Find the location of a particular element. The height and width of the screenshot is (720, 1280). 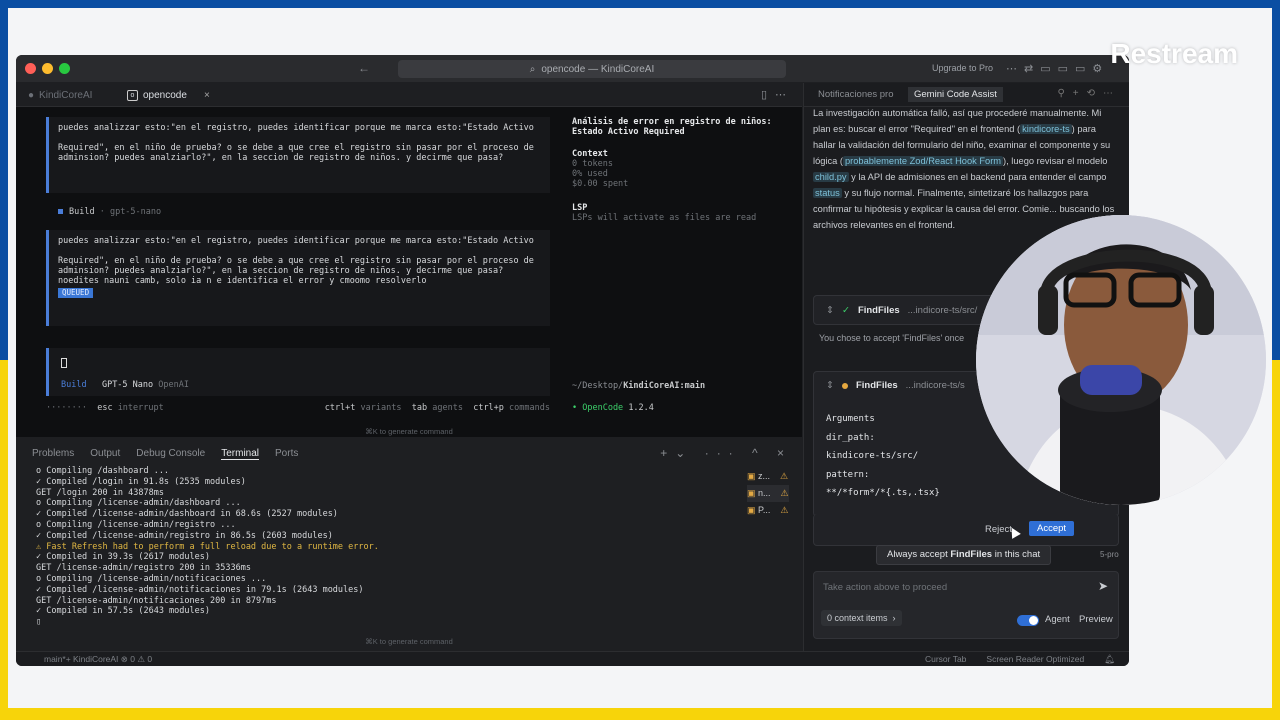

arg-key: pattern: is located at coordinates (848, 474).